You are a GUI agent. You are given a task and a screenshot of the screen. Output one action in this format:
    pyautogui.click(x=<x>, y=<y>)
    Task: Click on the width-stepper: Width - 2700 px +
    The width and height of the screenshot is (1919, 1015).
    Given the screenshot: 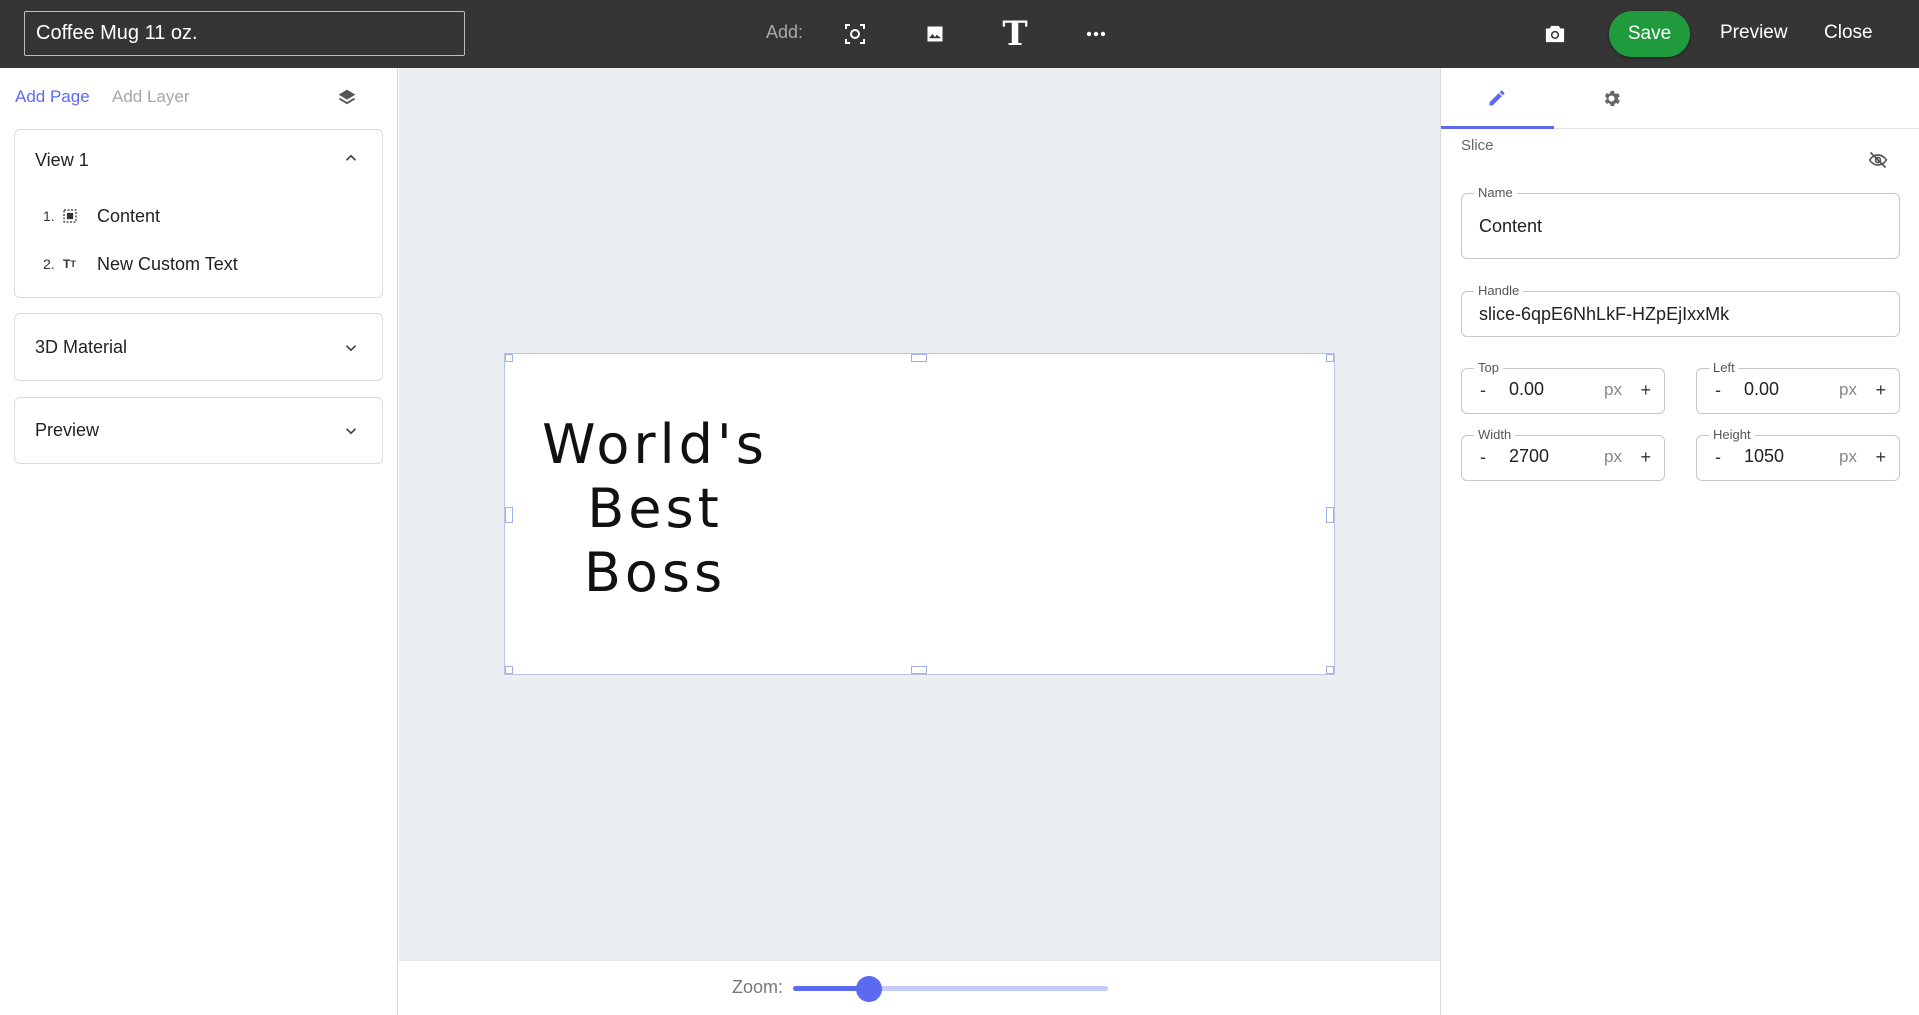 What is the action you would take?
    pyautogui.click(x=1563, y=454)
    